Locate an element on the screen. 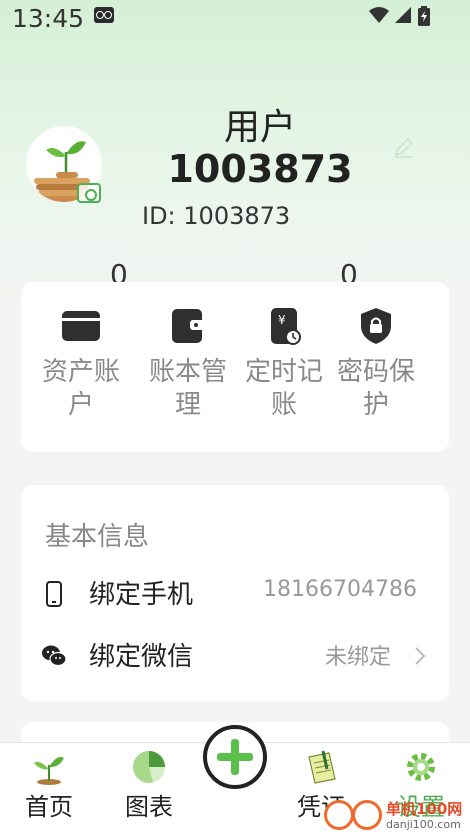 The image size is (470, 836). username-label: 用户 is located at coordinates (259, 127).